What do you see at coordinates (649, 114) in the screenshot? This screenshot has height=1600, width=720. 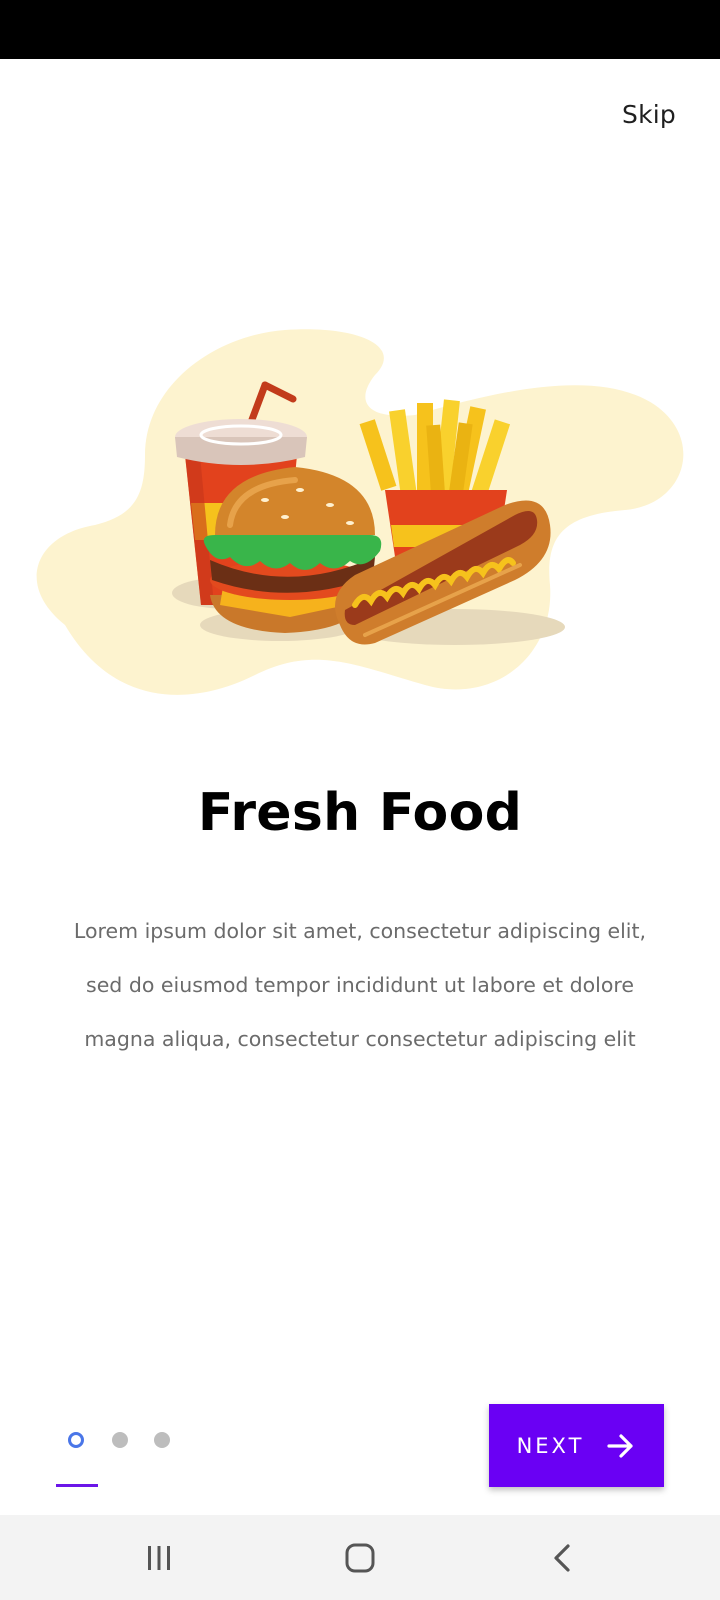 I see `skip-button: Skip` at bounding box center [649, 114].